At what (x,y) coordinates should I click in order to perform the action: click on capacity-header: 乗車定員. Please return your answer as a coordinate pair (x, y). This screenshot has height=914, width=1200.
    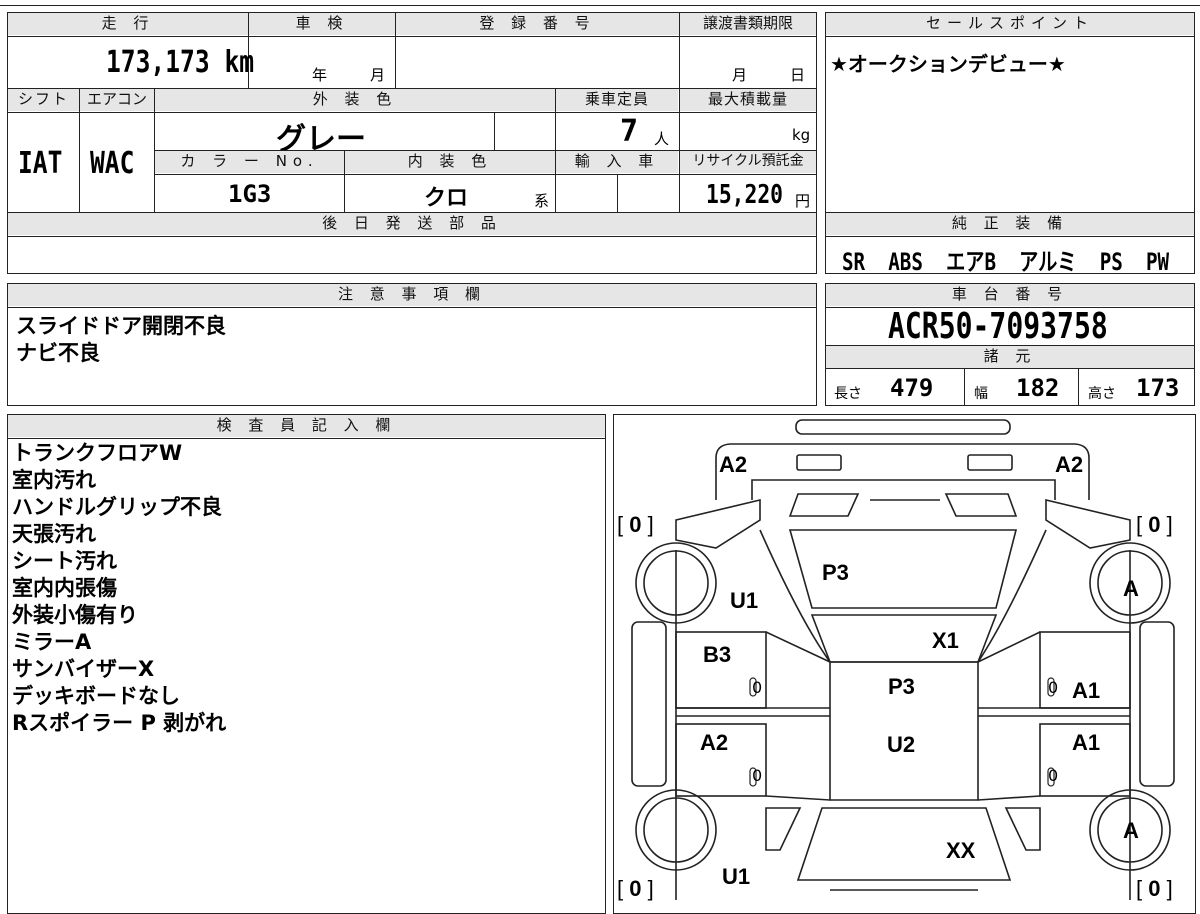
    Looking at the image, I should click on (617, 100).